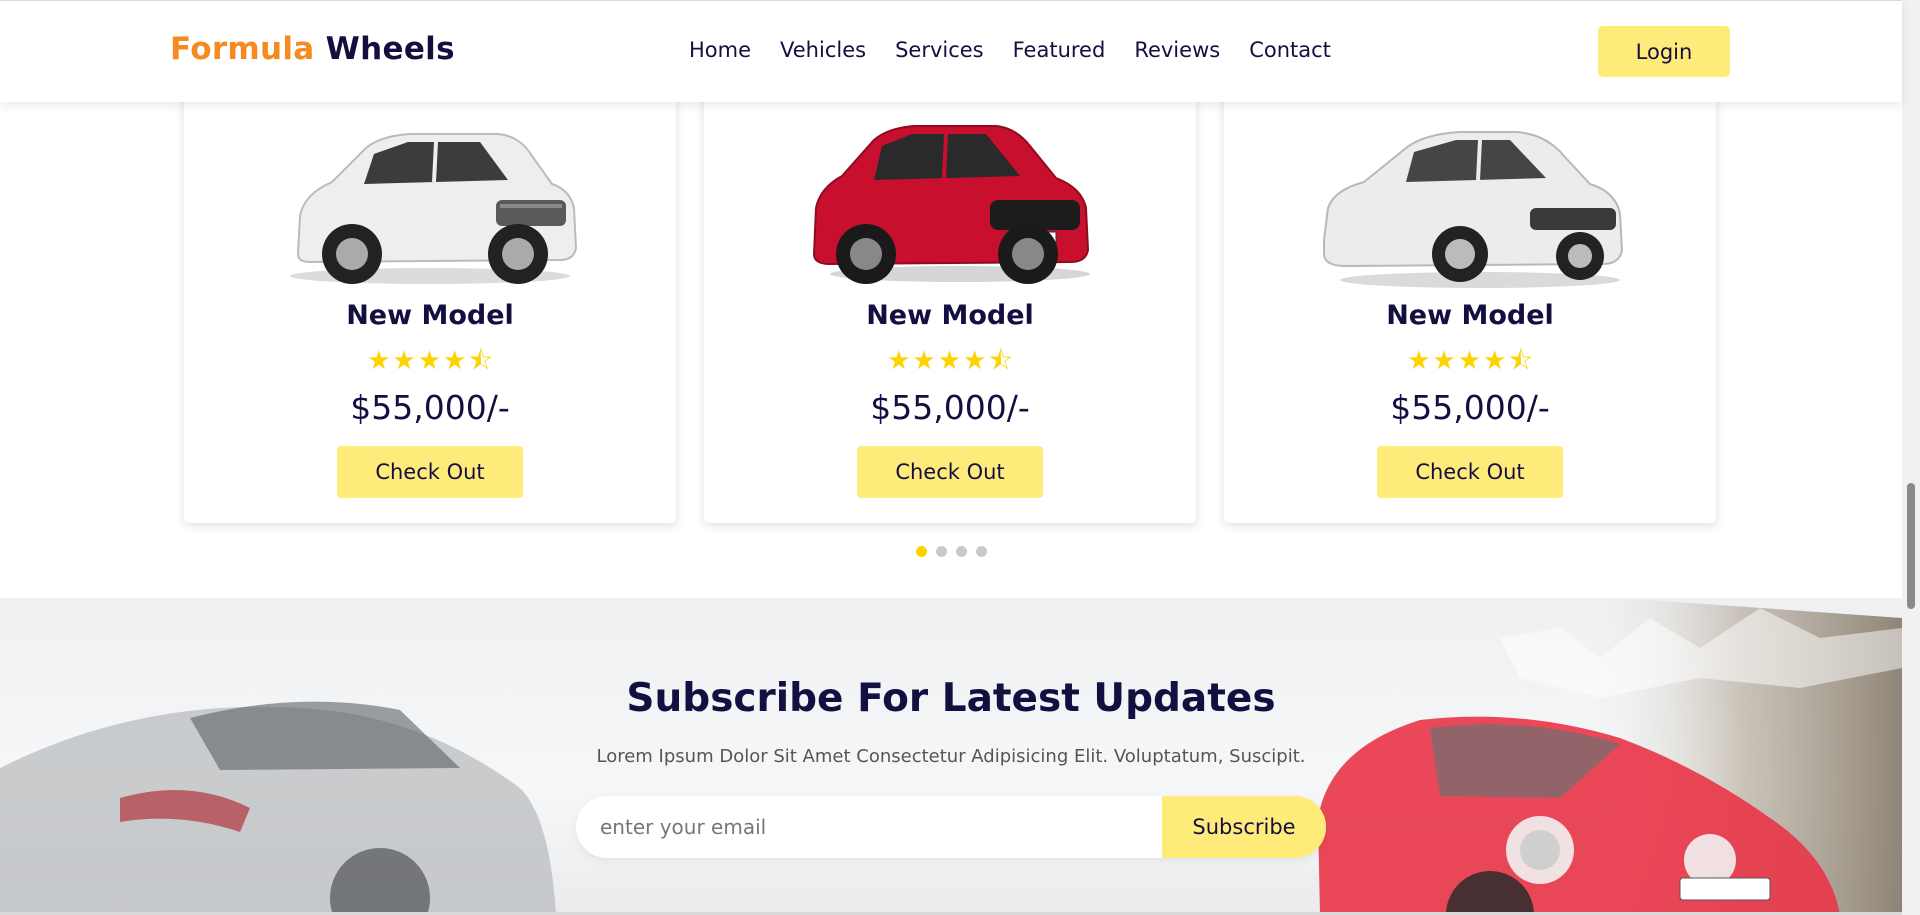 The height and width of the screenshot is (915, 1920). What do you see at coordinates (242, 49) in the screenshot?
I see `logo-formula: Formula` at bounding box center [242, 49].